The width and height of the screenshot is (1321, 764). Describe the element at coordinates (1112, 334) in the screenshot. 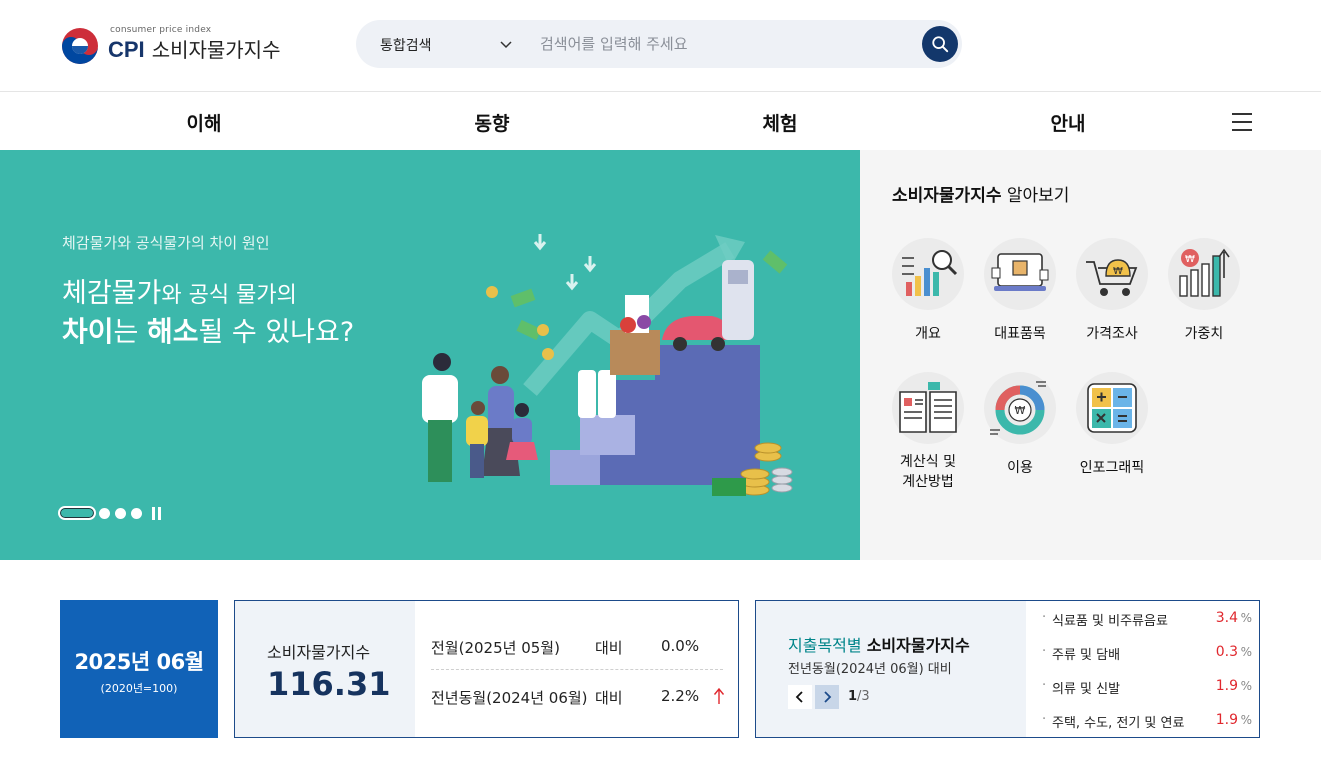

I see `guide-tile-label: 가격조사` at that location.